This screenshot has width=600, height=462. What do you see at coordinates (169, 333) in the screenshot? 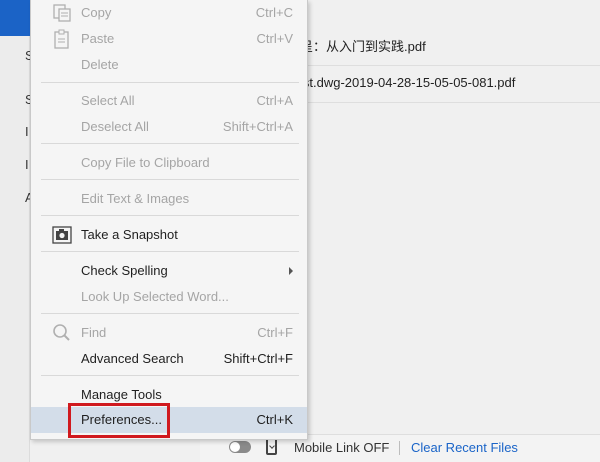
I see `menu-item-find: Find Ctrl+F` at bounding box center [169, 333].